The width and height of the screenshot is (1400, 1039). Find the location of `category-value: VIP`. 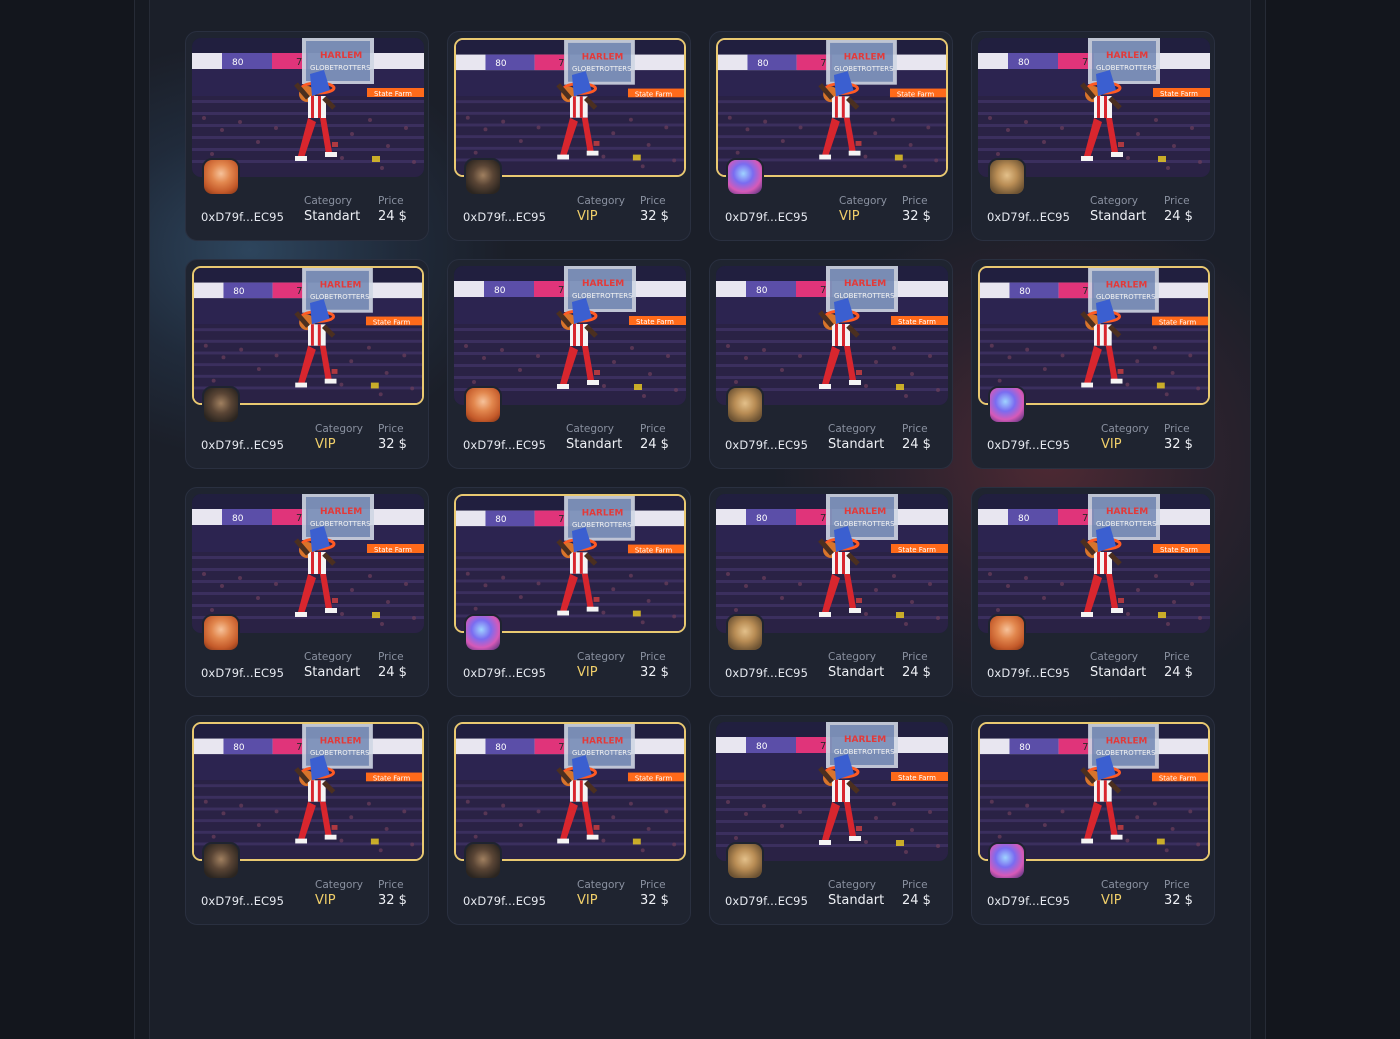

category-value: VIP is located at coordinates (1111, 444).